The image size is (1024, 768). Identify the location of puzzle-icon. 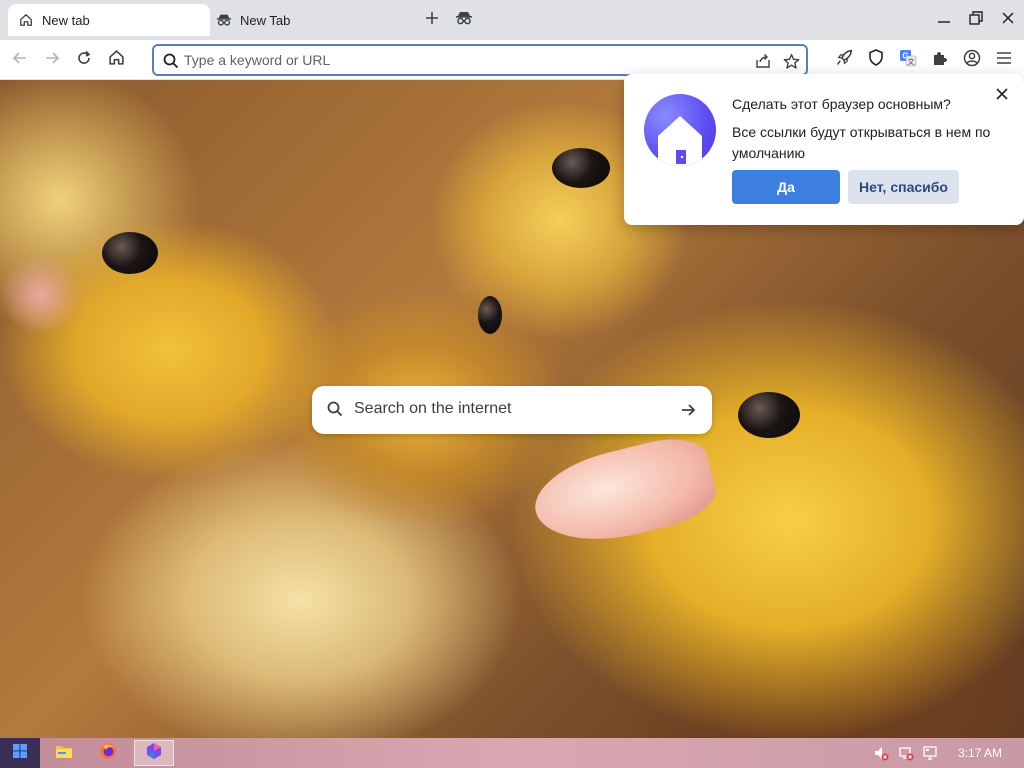
(940, 60).